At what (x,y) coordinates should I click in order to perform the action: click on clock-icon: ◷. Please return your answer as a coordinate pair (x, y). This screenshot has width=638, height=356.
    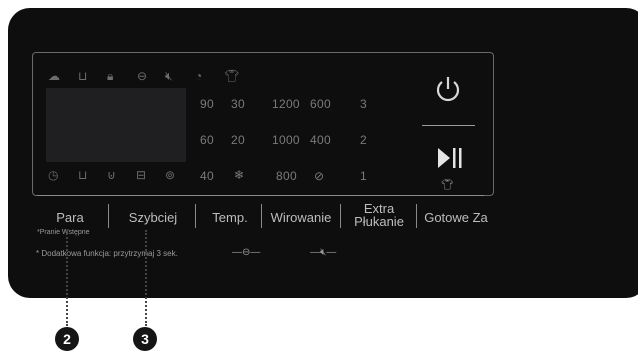
    Looking at the image, I should click on (53, 175).